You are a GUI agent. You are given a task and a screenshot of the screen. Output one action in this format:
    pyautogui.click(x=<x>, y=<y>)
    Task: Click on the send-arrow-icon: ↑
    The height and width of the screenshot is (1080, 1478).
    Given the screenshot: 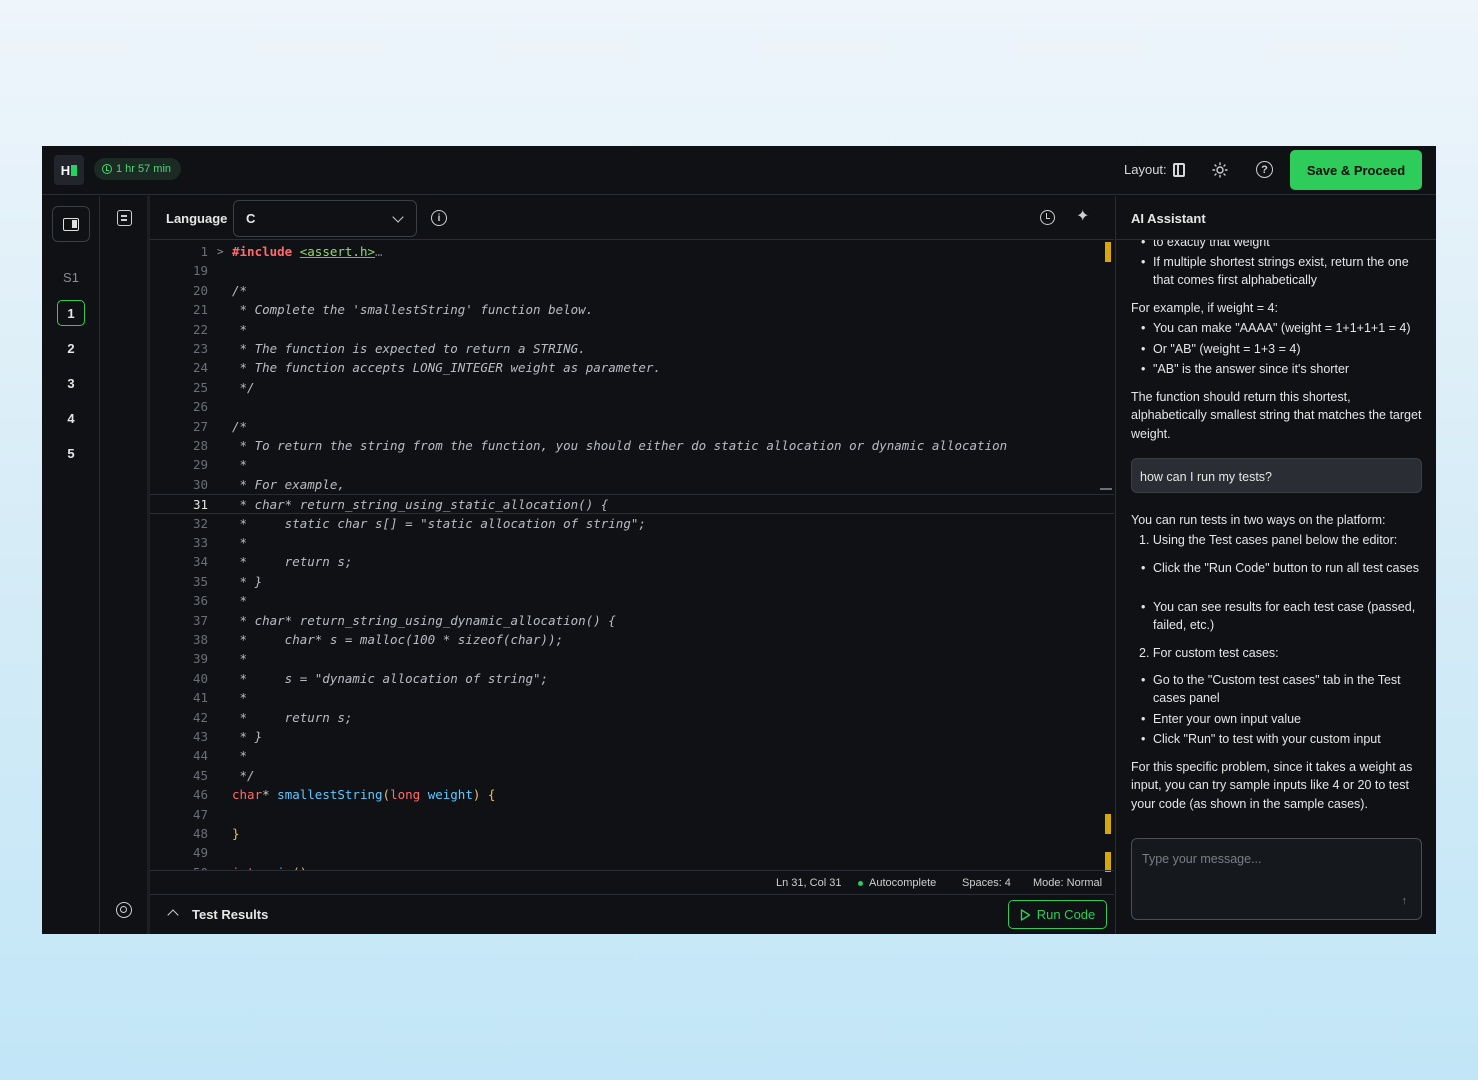 What is the action you would take?
    pyautogui.click(x=1405, y=901)
    